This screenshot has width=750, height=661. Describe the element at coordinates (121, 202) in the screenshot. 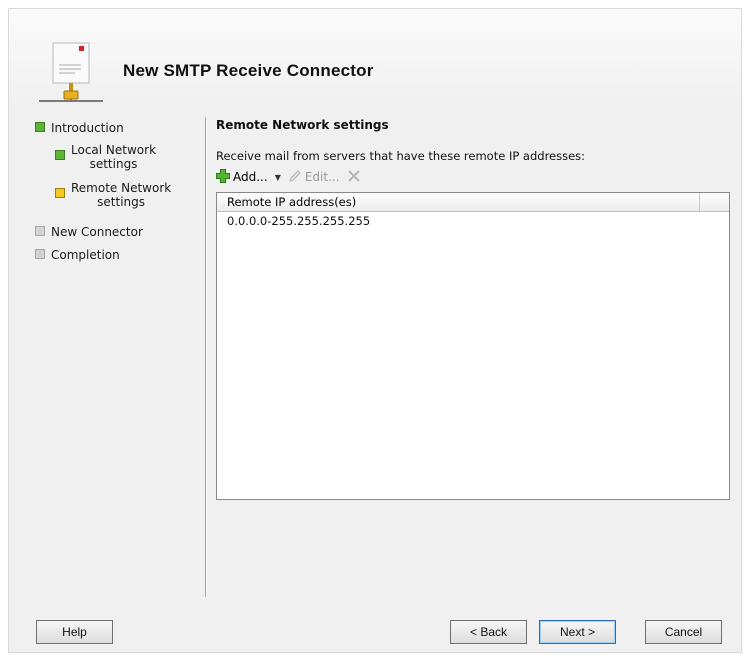

I see `nav-step-remote-network-line2: settings` at that location.